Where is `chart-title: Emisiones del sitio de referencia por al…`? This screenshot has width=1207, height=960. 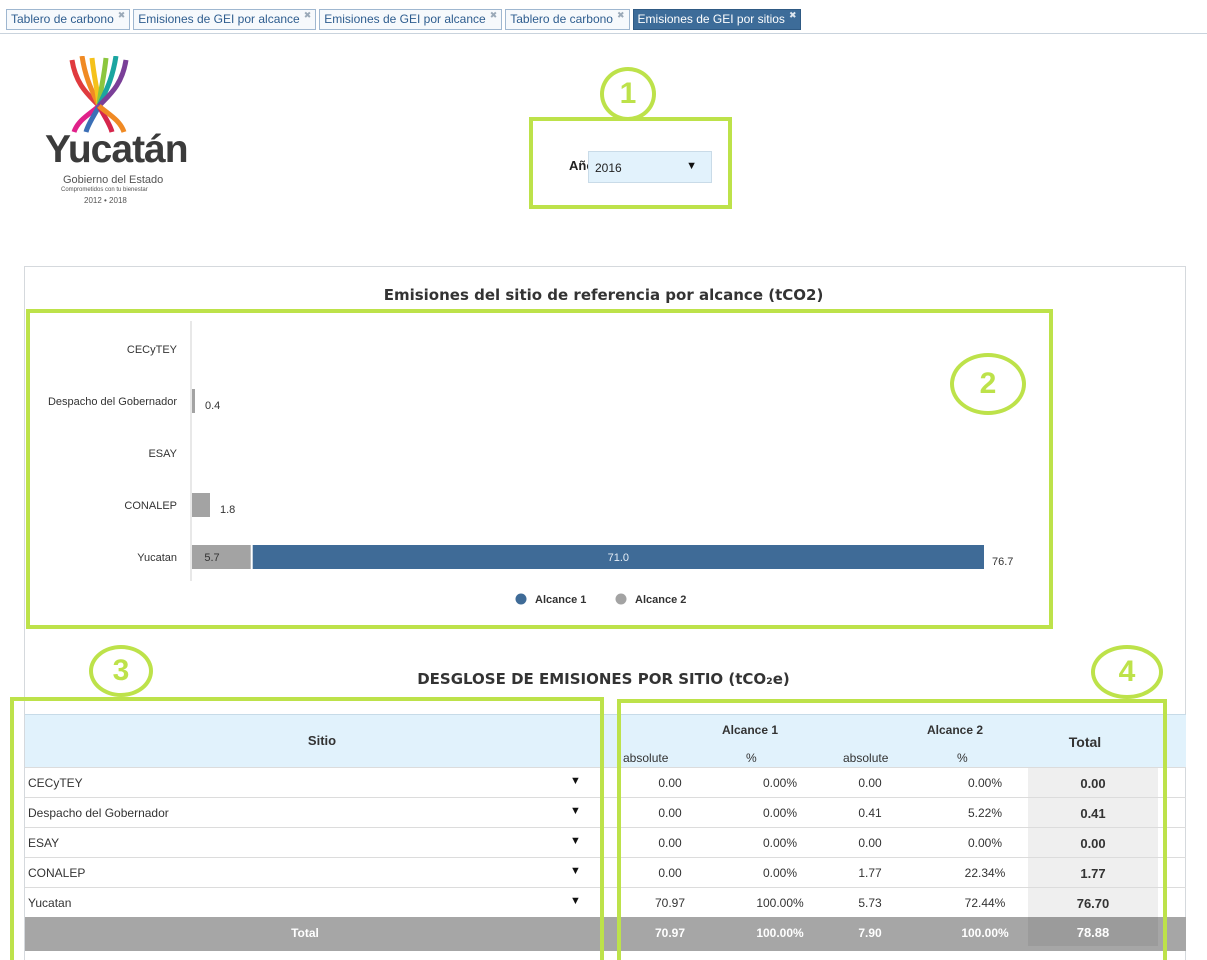 chart-title: Emisiones del sitio de referencia por al… is located at coordinates (603, 295).